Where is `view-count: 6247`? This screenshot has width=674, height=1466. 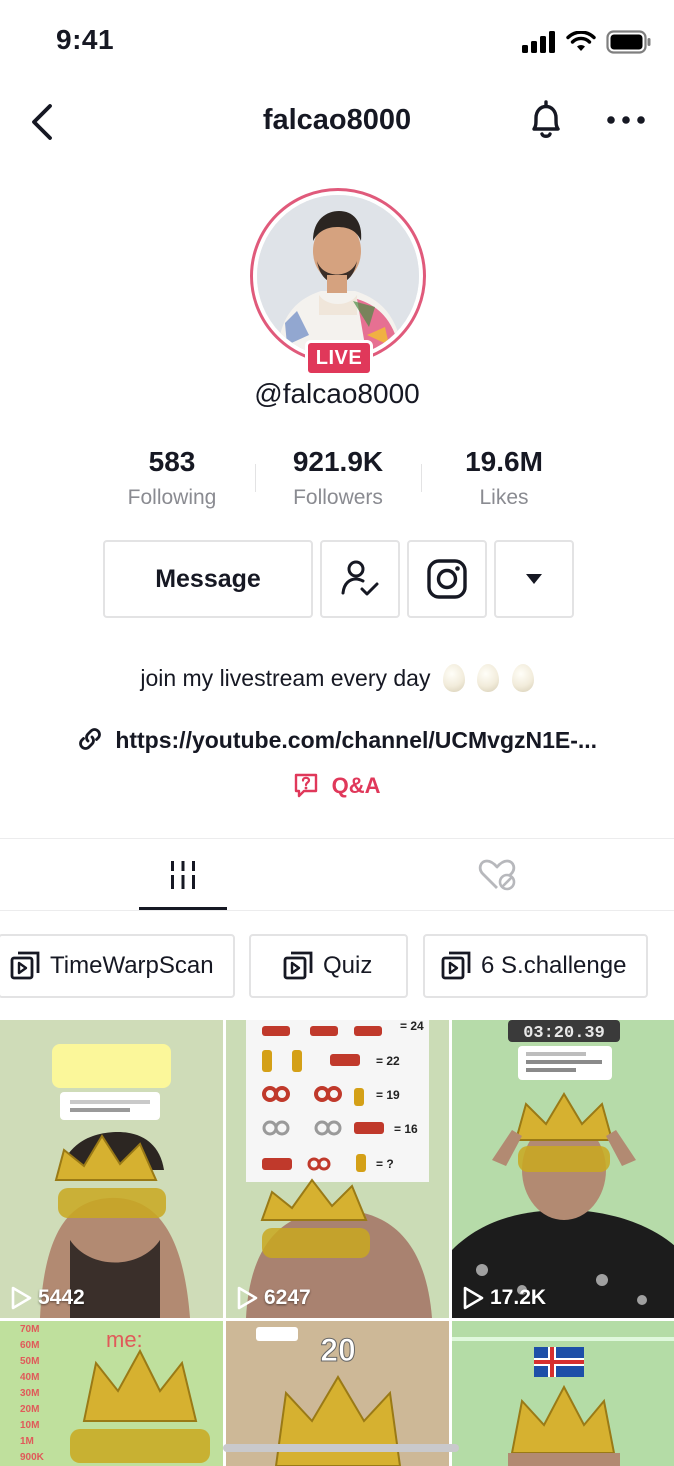
view-count: 6247 is located at coordinates (273, 1298).